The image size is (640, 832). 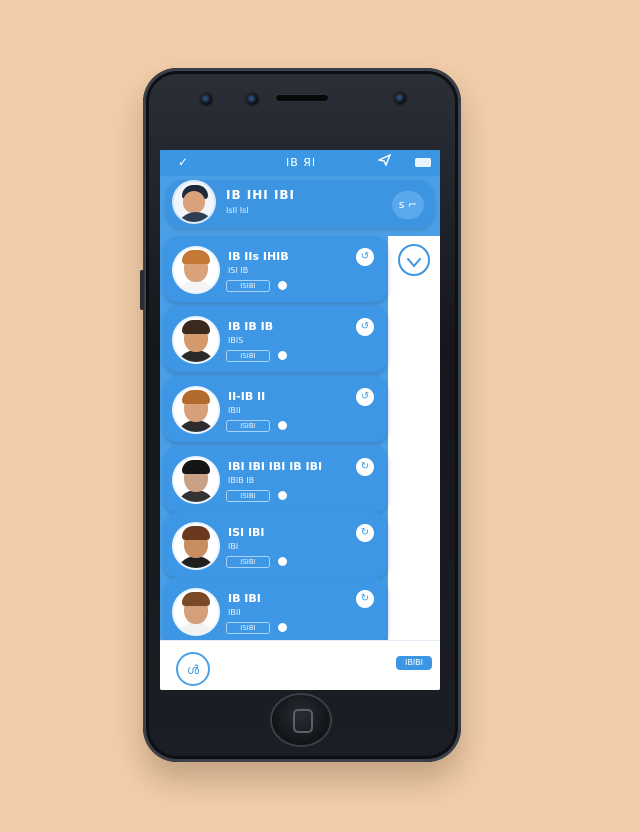 What do you see at coordinates (276, 269) in the screenshot?
I see `contact-card: IB IIs IHIB ISI IB ISIBI ↺` at bounding box center [276, 269].